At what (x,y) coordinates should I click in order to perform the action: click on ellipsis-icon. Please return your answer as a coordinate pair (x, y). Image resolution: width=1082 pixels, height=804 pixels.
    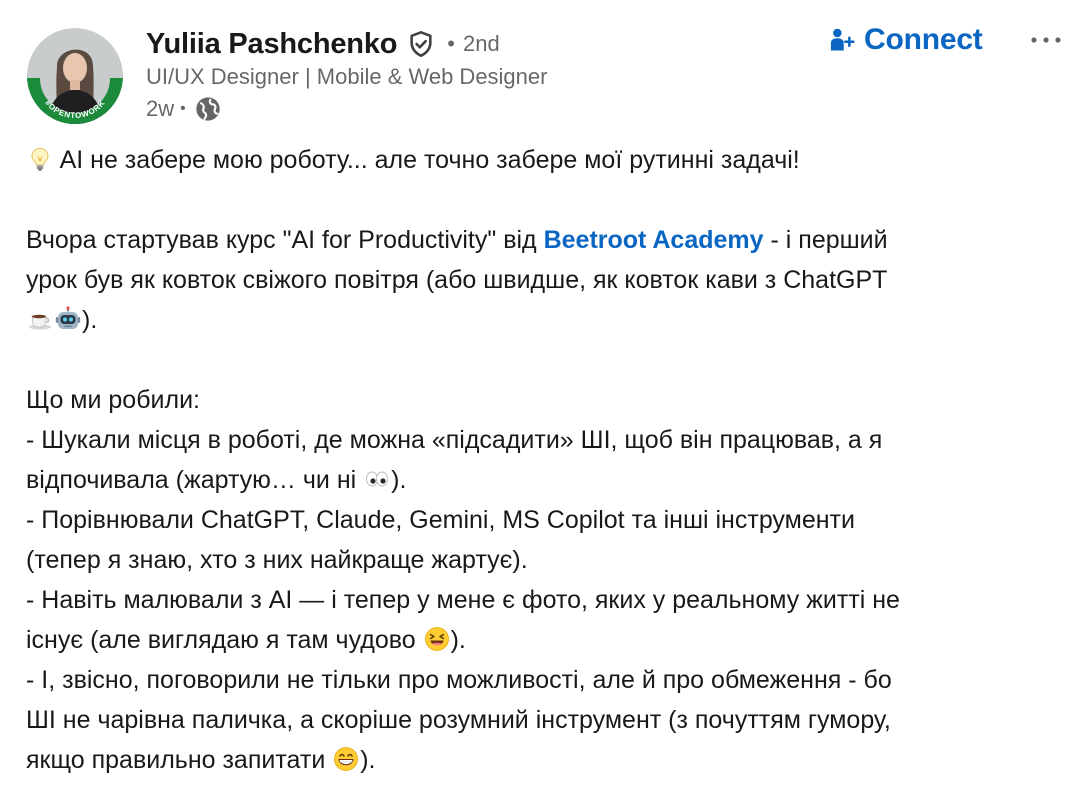
    Looking at the image, I should click on (1046, 40).